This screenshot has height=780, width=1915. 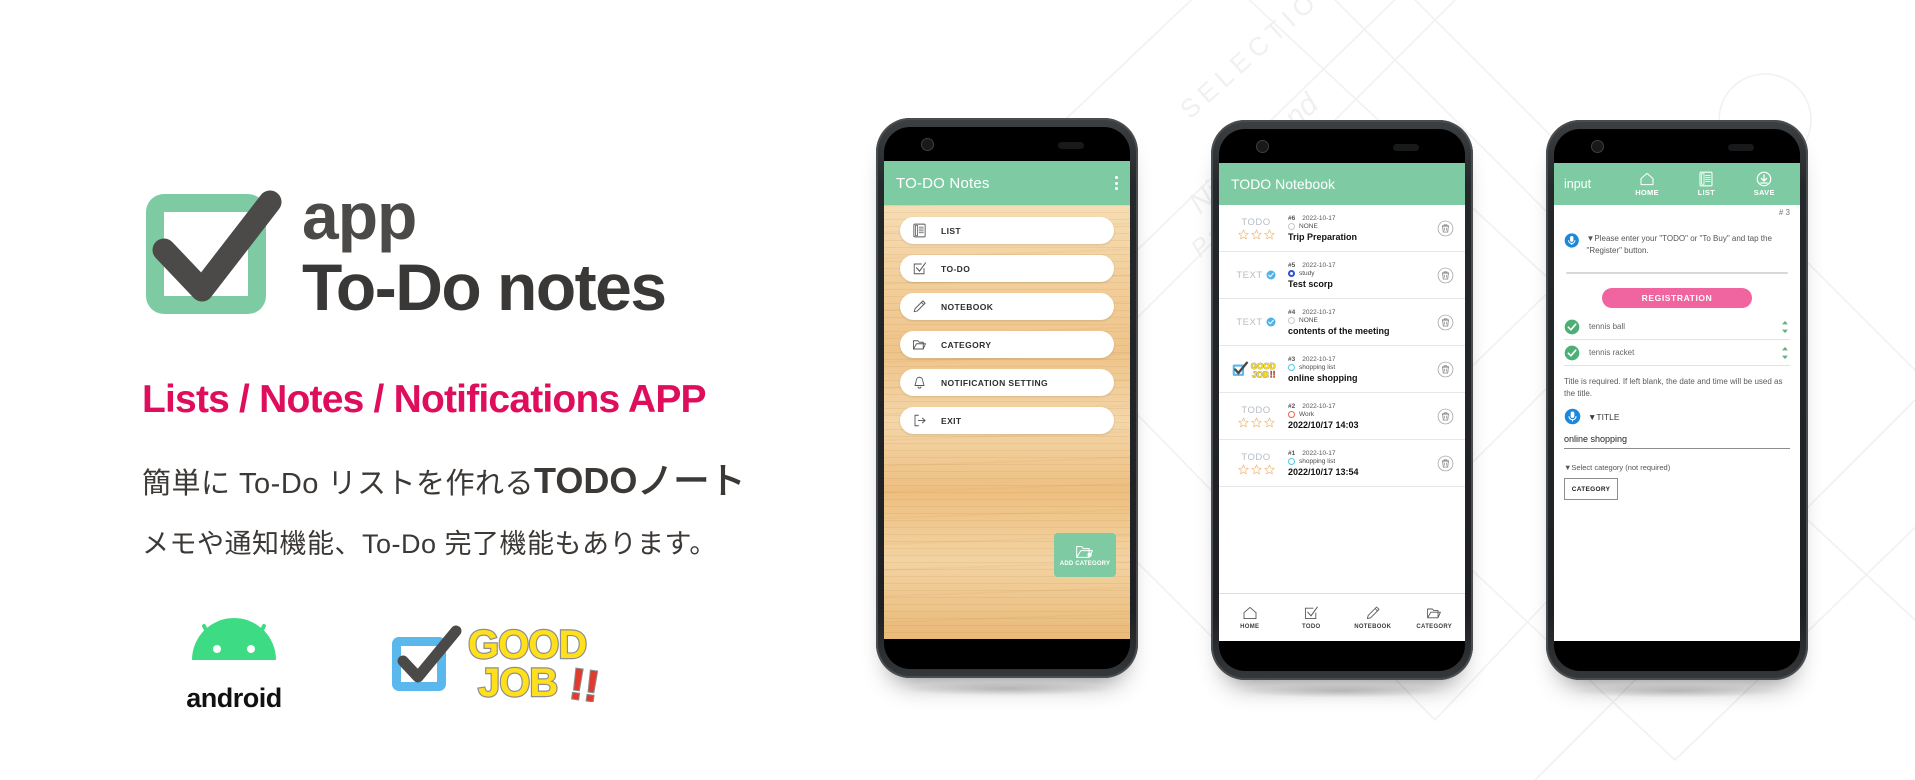 I want to click on check-circle-icon, so click(x=1572, y=353).